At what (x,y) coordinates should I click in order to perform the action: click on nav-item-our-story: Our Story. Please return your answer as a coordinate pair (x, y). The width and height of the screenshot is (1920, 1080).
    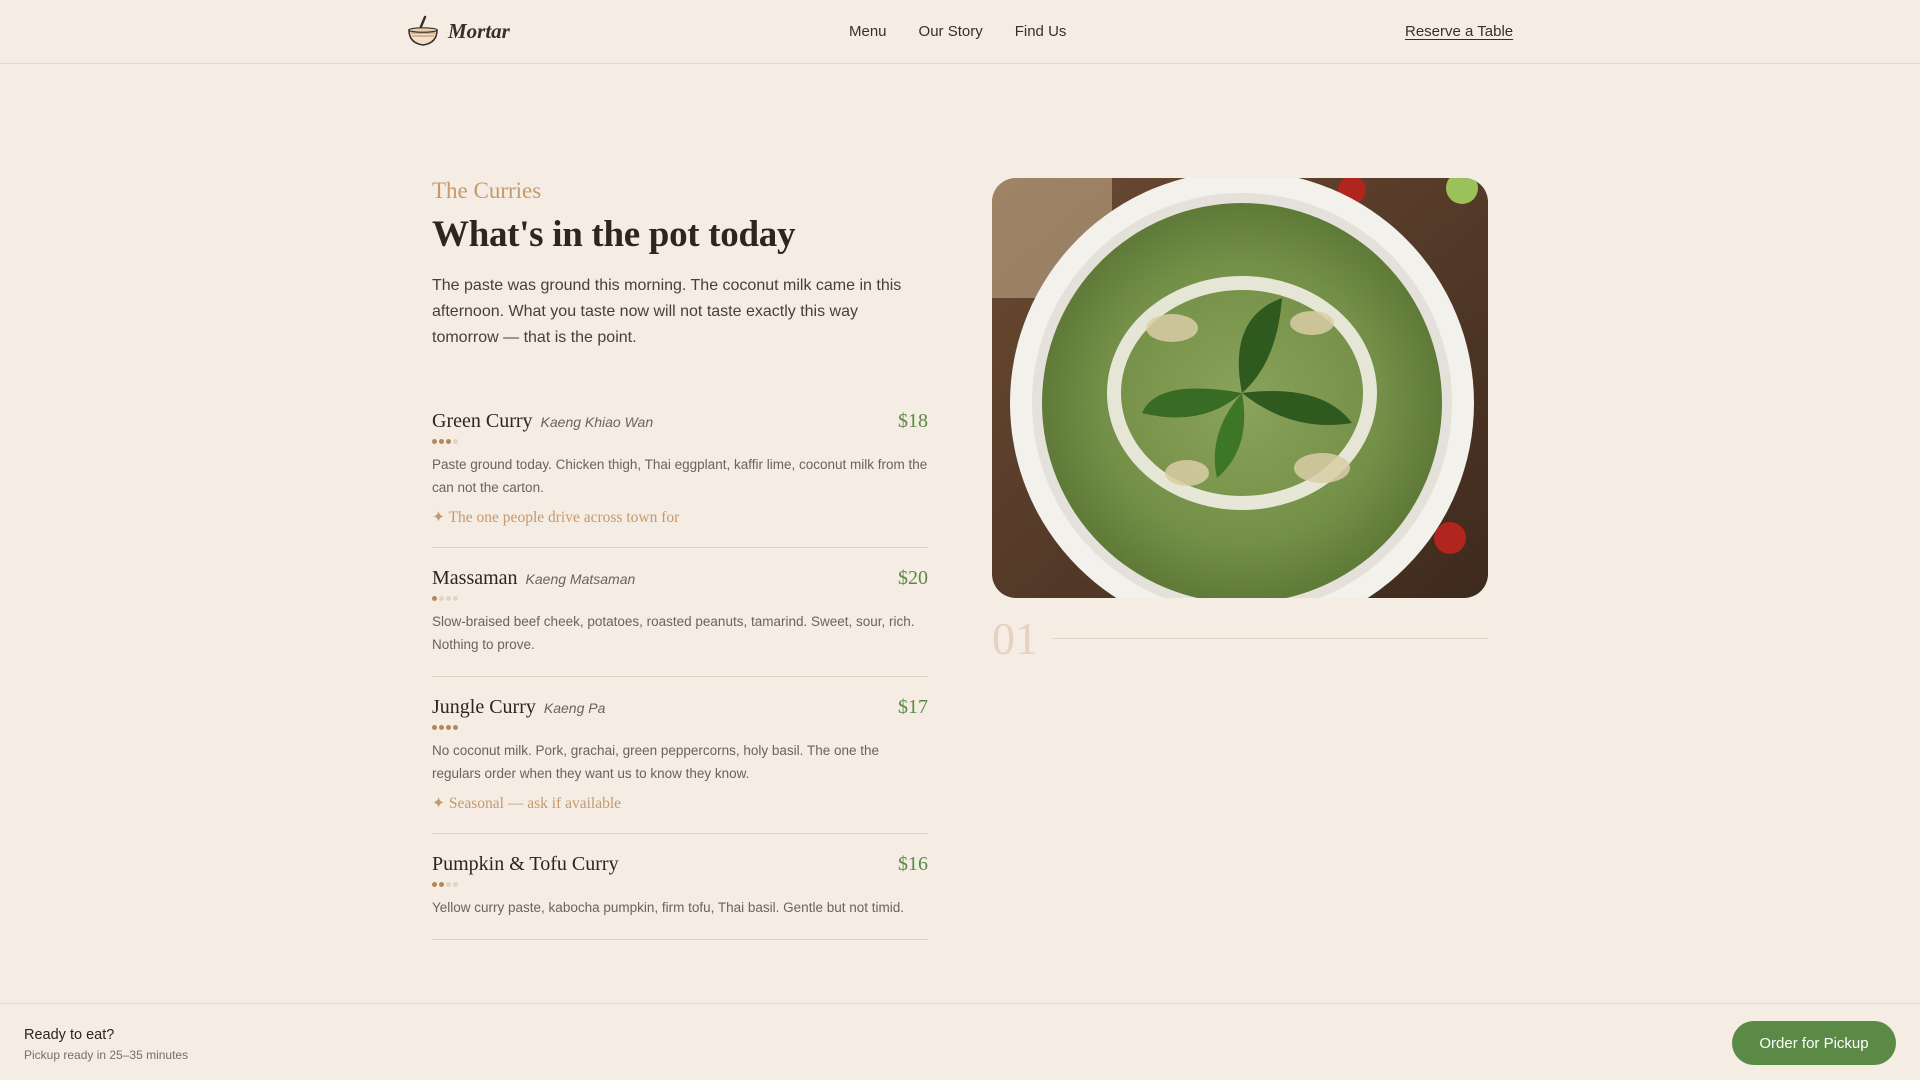
    Looking at the image, I should click on (951, 31).